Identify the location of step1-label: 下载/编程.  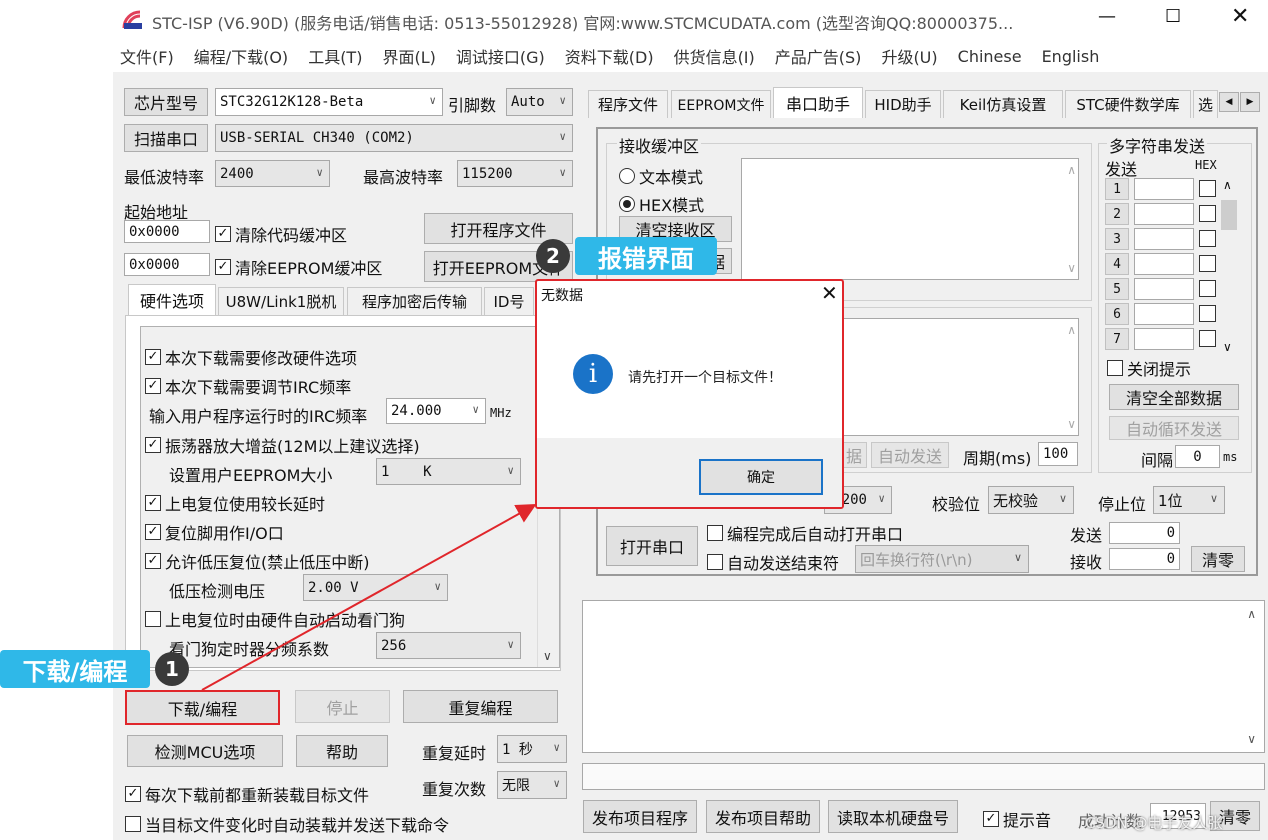
(75, 669).